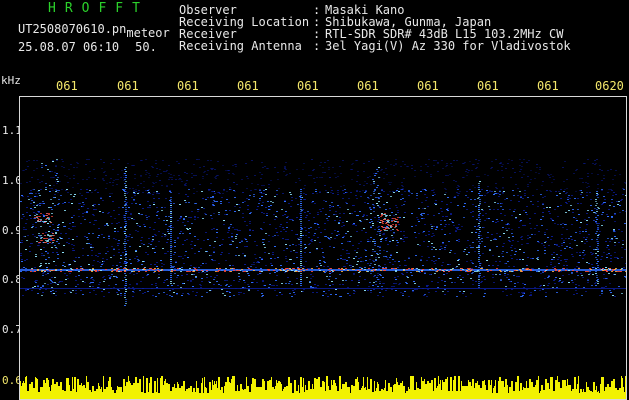 The height and width of the screenshot is (400, 629). I want to click on date-time-info: 25.08.07 06:10 50., so click(87, 47).